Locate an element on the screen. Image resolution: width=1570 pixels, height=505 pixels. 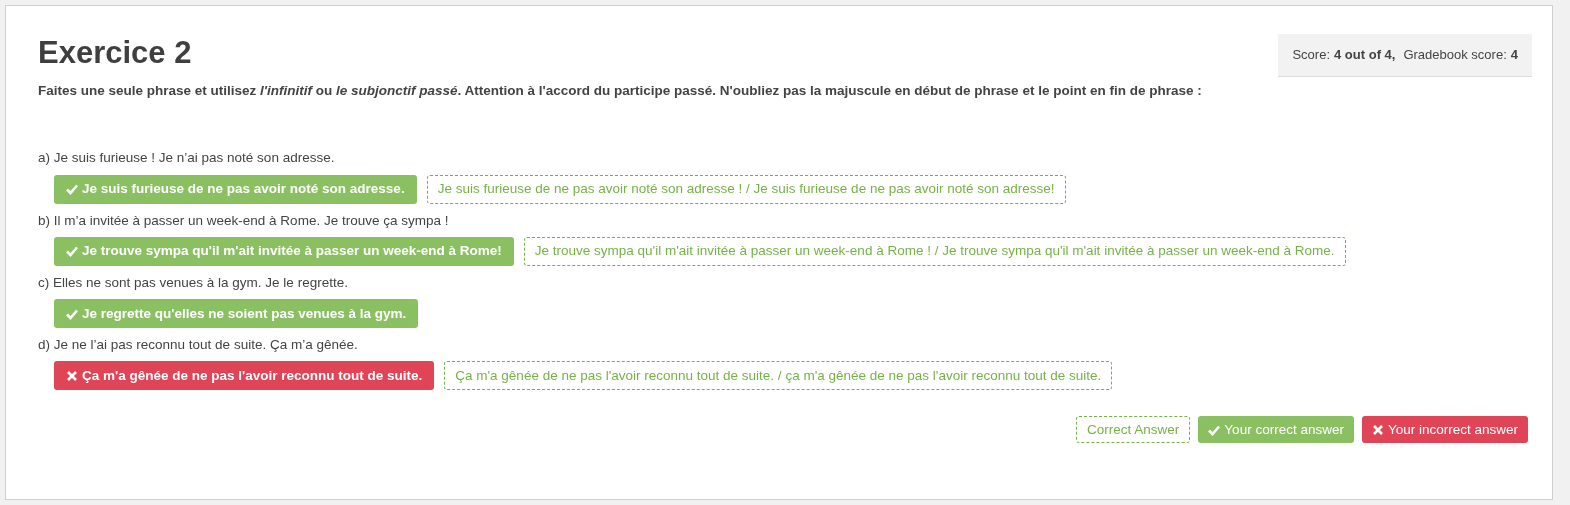
answer-text: Je trouve sympa qu'il m'ait invitée à passer un week-end à Rome! is located at coordinates (292, 251).